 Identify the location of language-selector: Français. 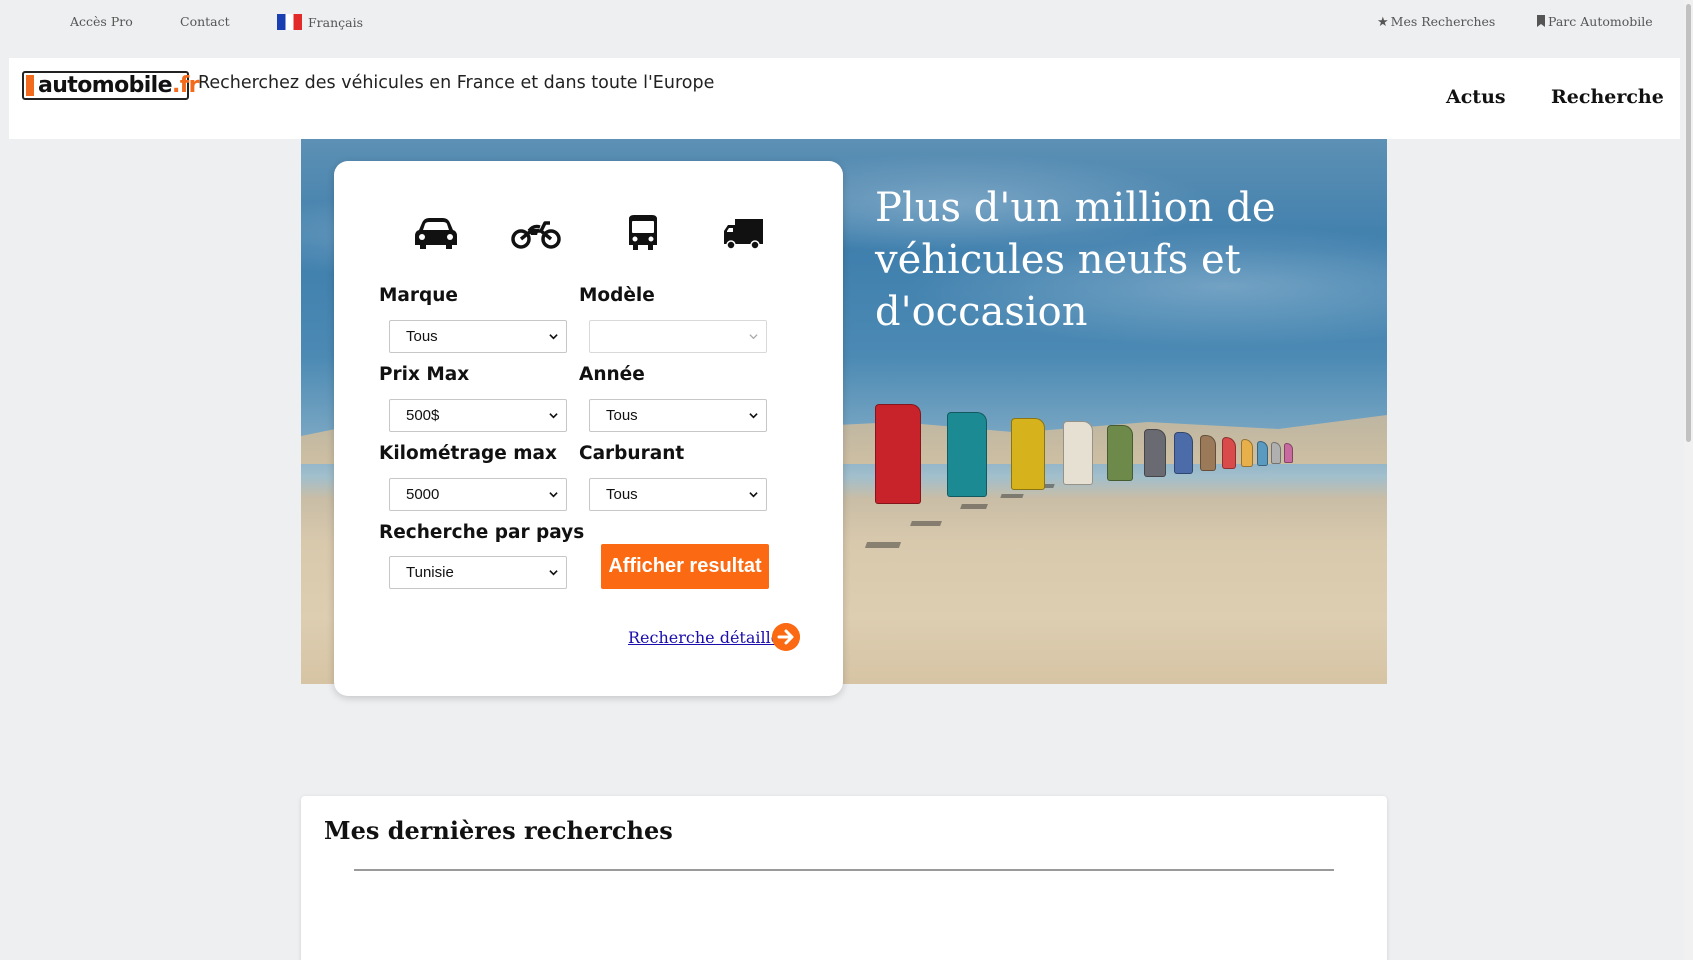
(320, 22).